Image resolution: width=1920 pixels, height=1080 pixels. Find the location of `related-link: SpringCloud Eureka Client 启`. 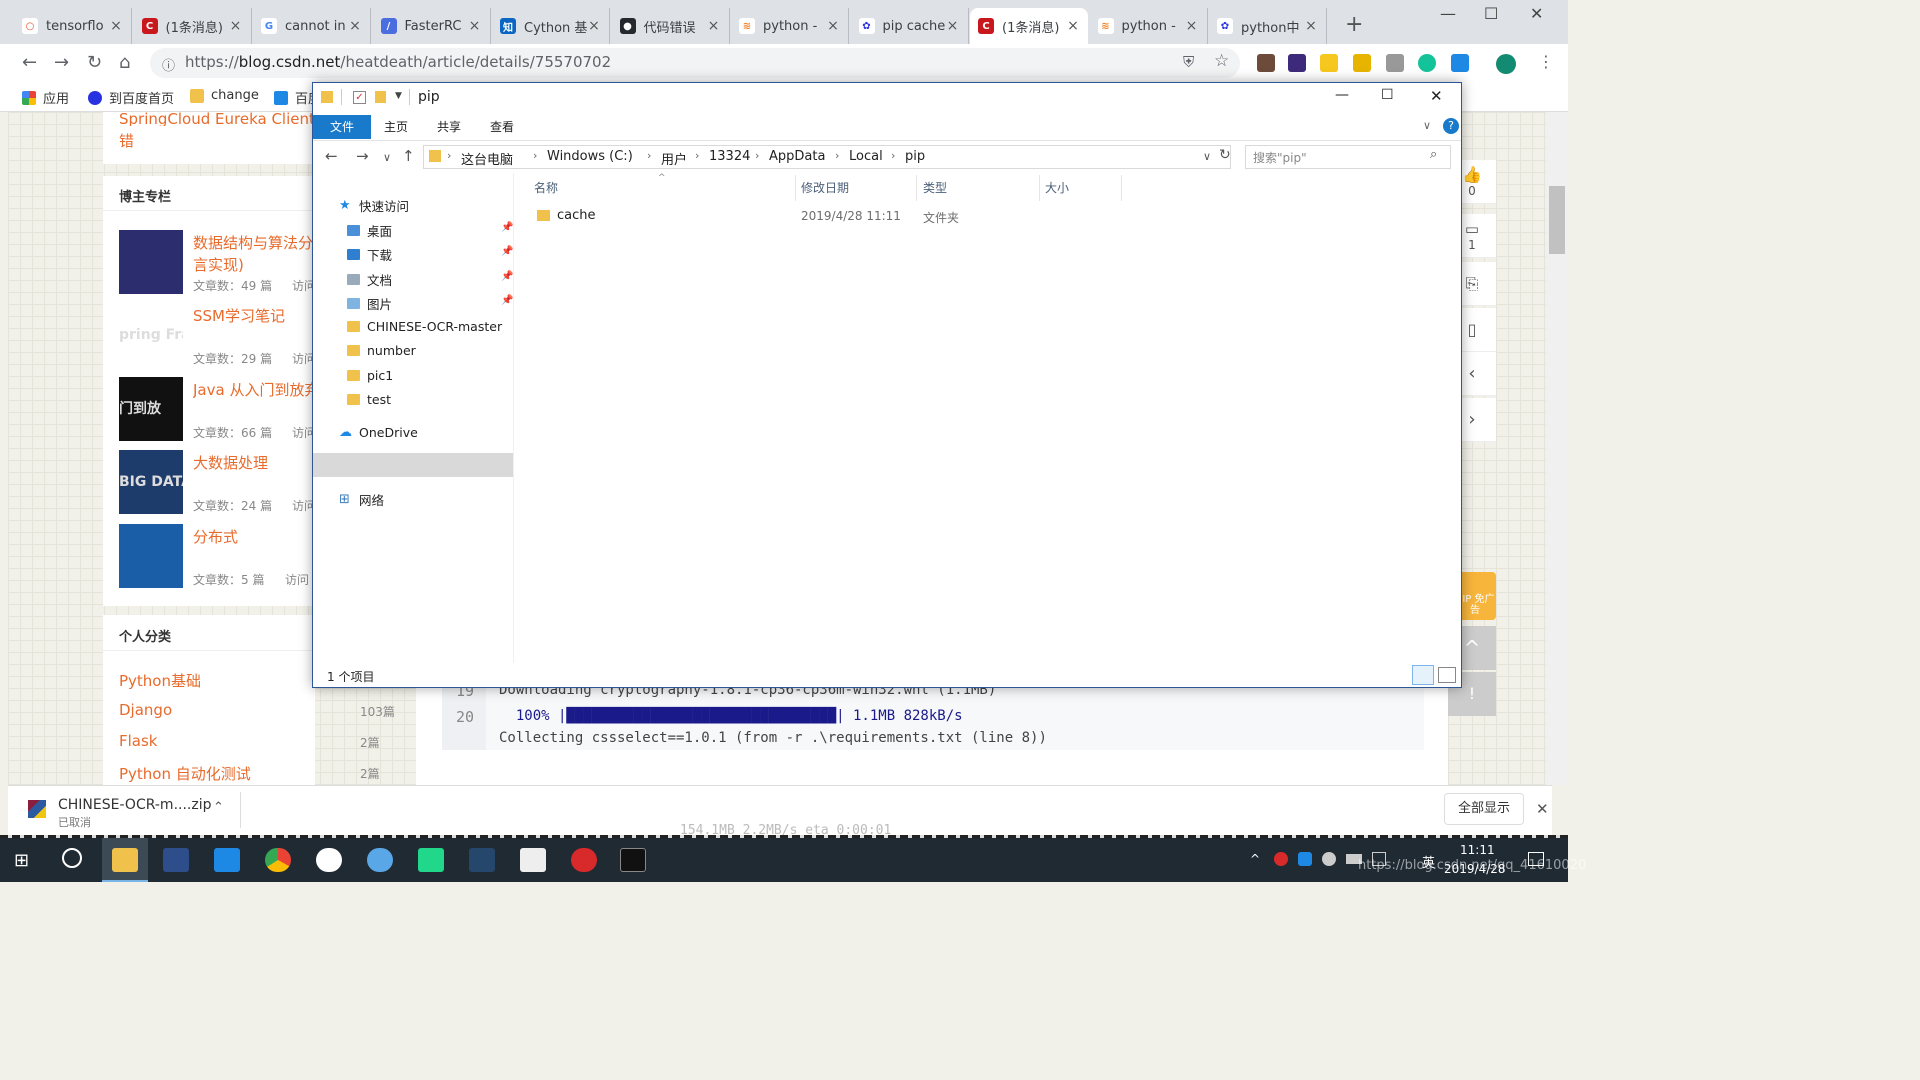

related-link: SpringCloud Eureka Client 启 is located at coordinates (216, 117).